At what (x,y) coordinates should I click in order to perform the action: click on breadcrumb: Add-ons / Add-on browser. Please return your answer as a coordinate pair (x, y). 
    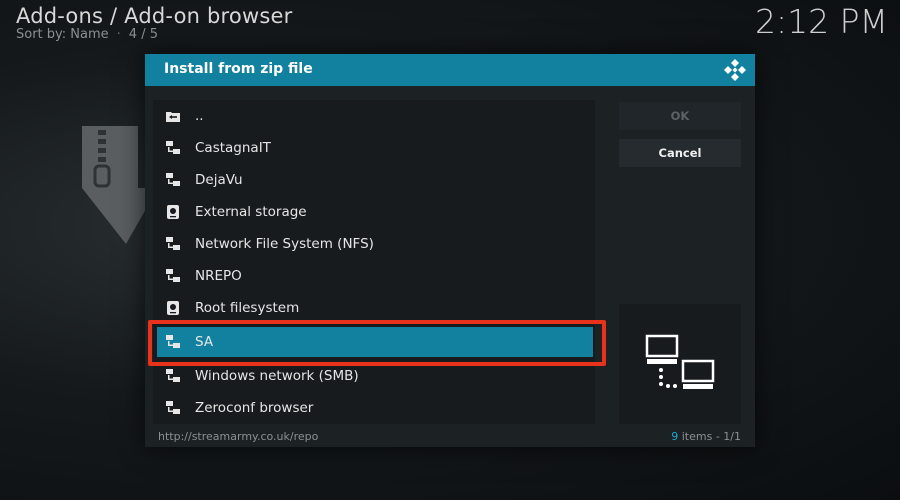
    Looking at the image, I should click on (154, 16).